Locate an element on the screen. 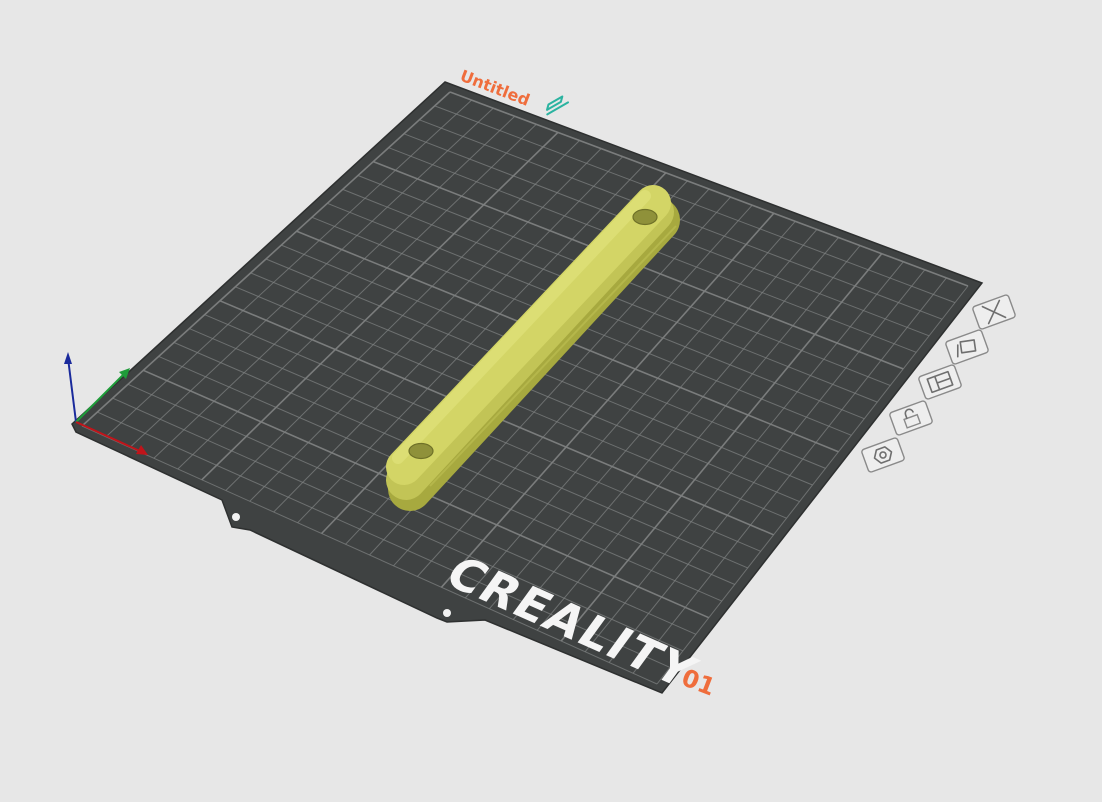 The image size is (1102, 802). pencil-icon is located at coordinates (556, 105).